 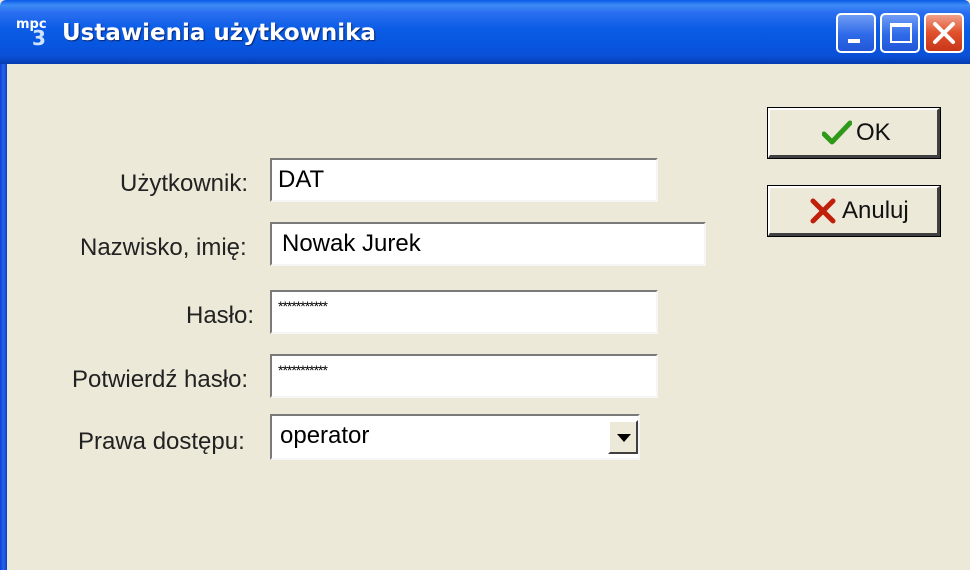 What do you see at coordinates (220, 315) in the screenshot?
I see `password-label: Hasło:` at bounding box center [220, 315].